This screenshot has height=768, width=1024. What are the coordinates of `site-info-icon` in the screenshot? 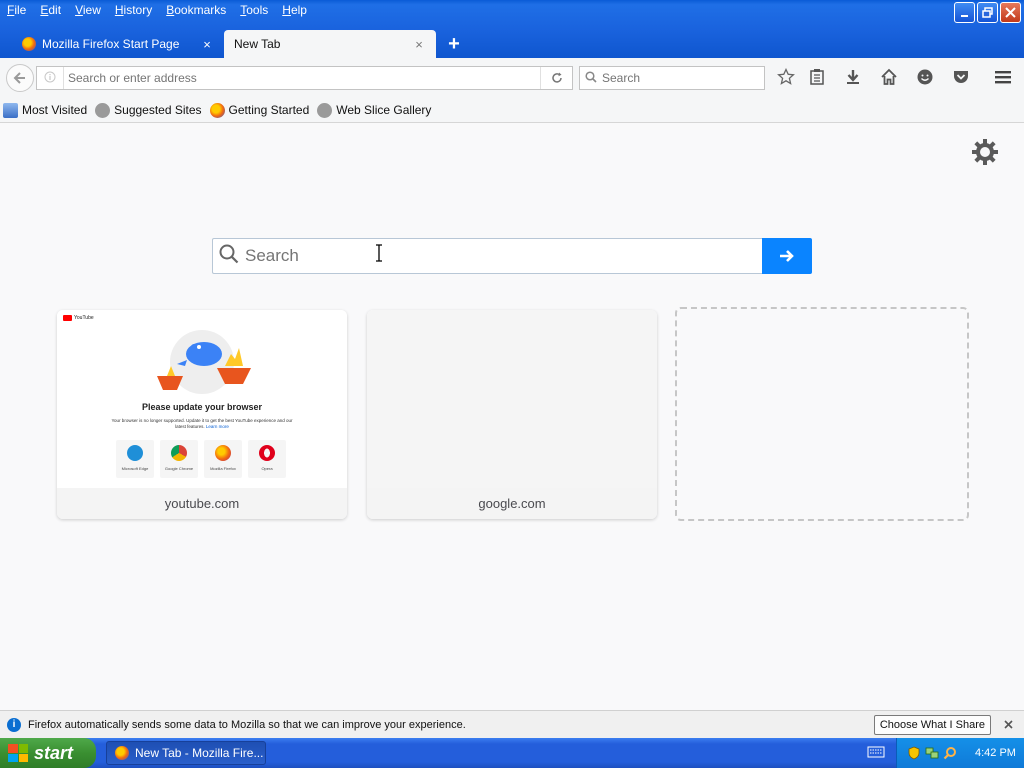 It's located at (50, 78).